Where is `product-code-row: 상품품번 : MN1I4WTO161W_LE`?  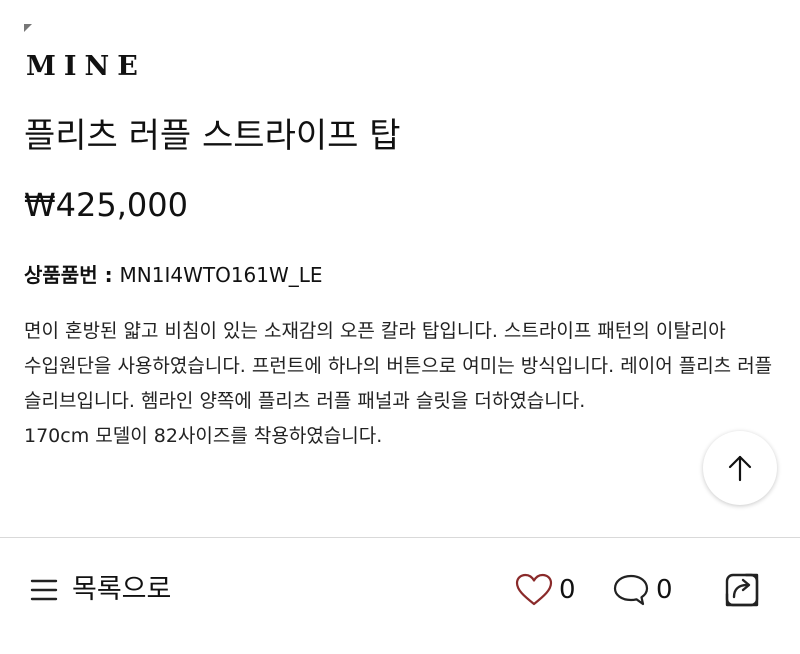 product-code-row: 상품품번 : MN1I4WTO161W_LE is located at coordinates (173, 275).